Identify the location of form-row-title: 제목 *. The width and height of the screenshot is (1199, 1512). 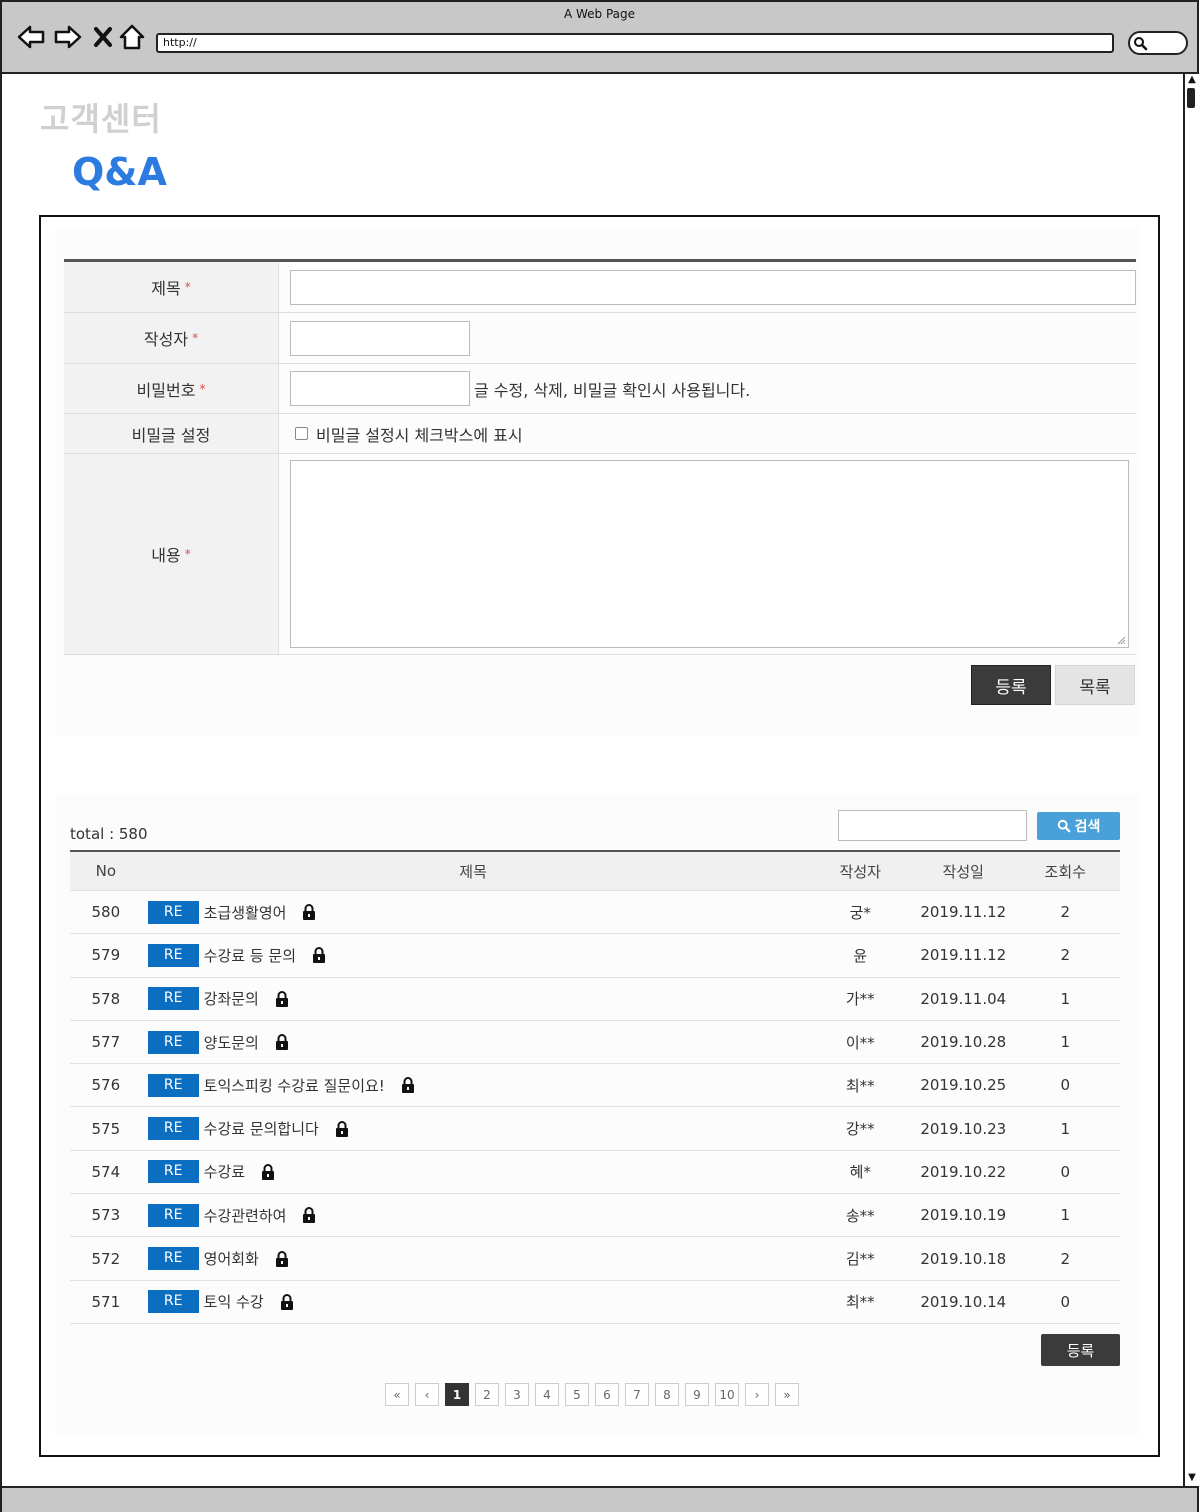
(600, 287).